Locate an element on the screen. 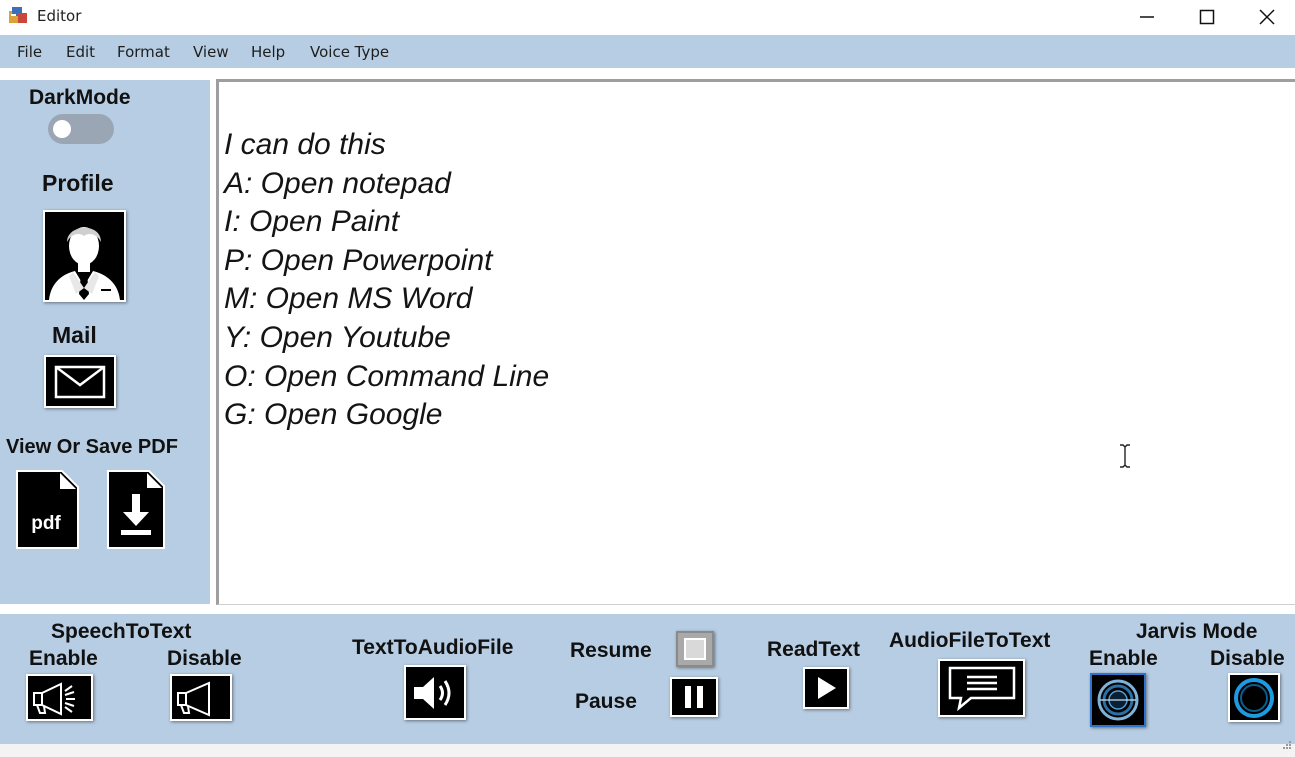  mail-label: Mail is located at coordinates (74, 335).